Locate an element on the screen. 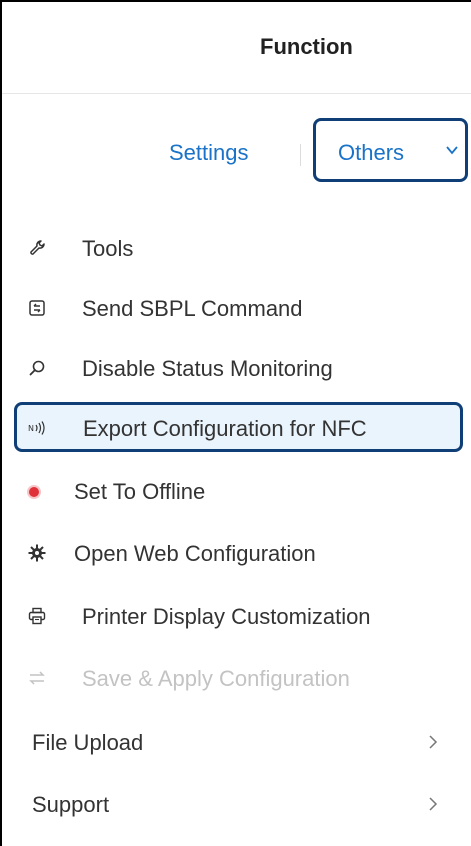 The image size is (471, 846). nfc-icon: N is located at coordinates (36, 428).